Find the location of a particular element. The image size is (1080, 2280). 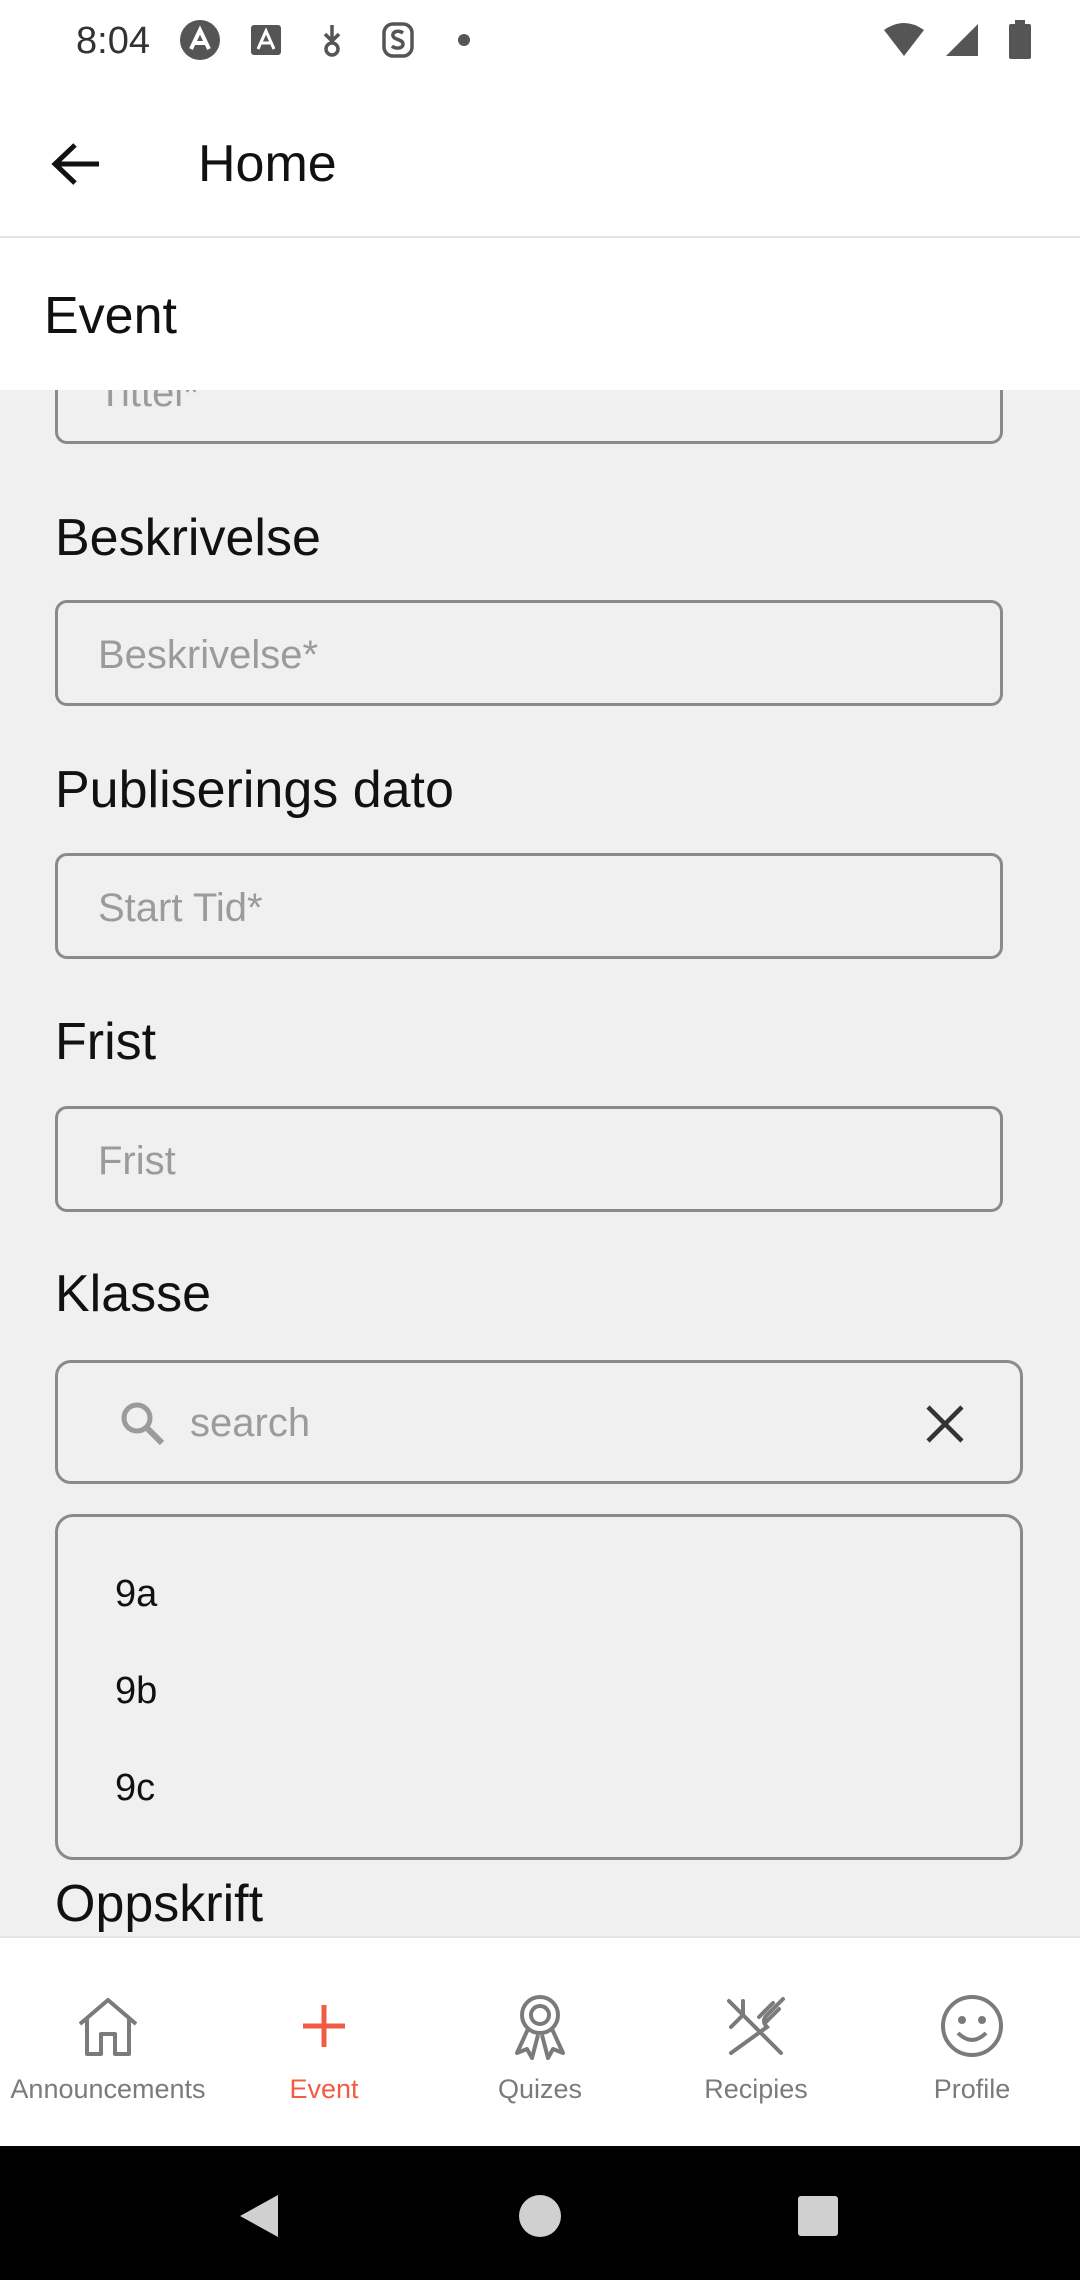

description-label: Beskrivelse is located at coordinates (188, 538).